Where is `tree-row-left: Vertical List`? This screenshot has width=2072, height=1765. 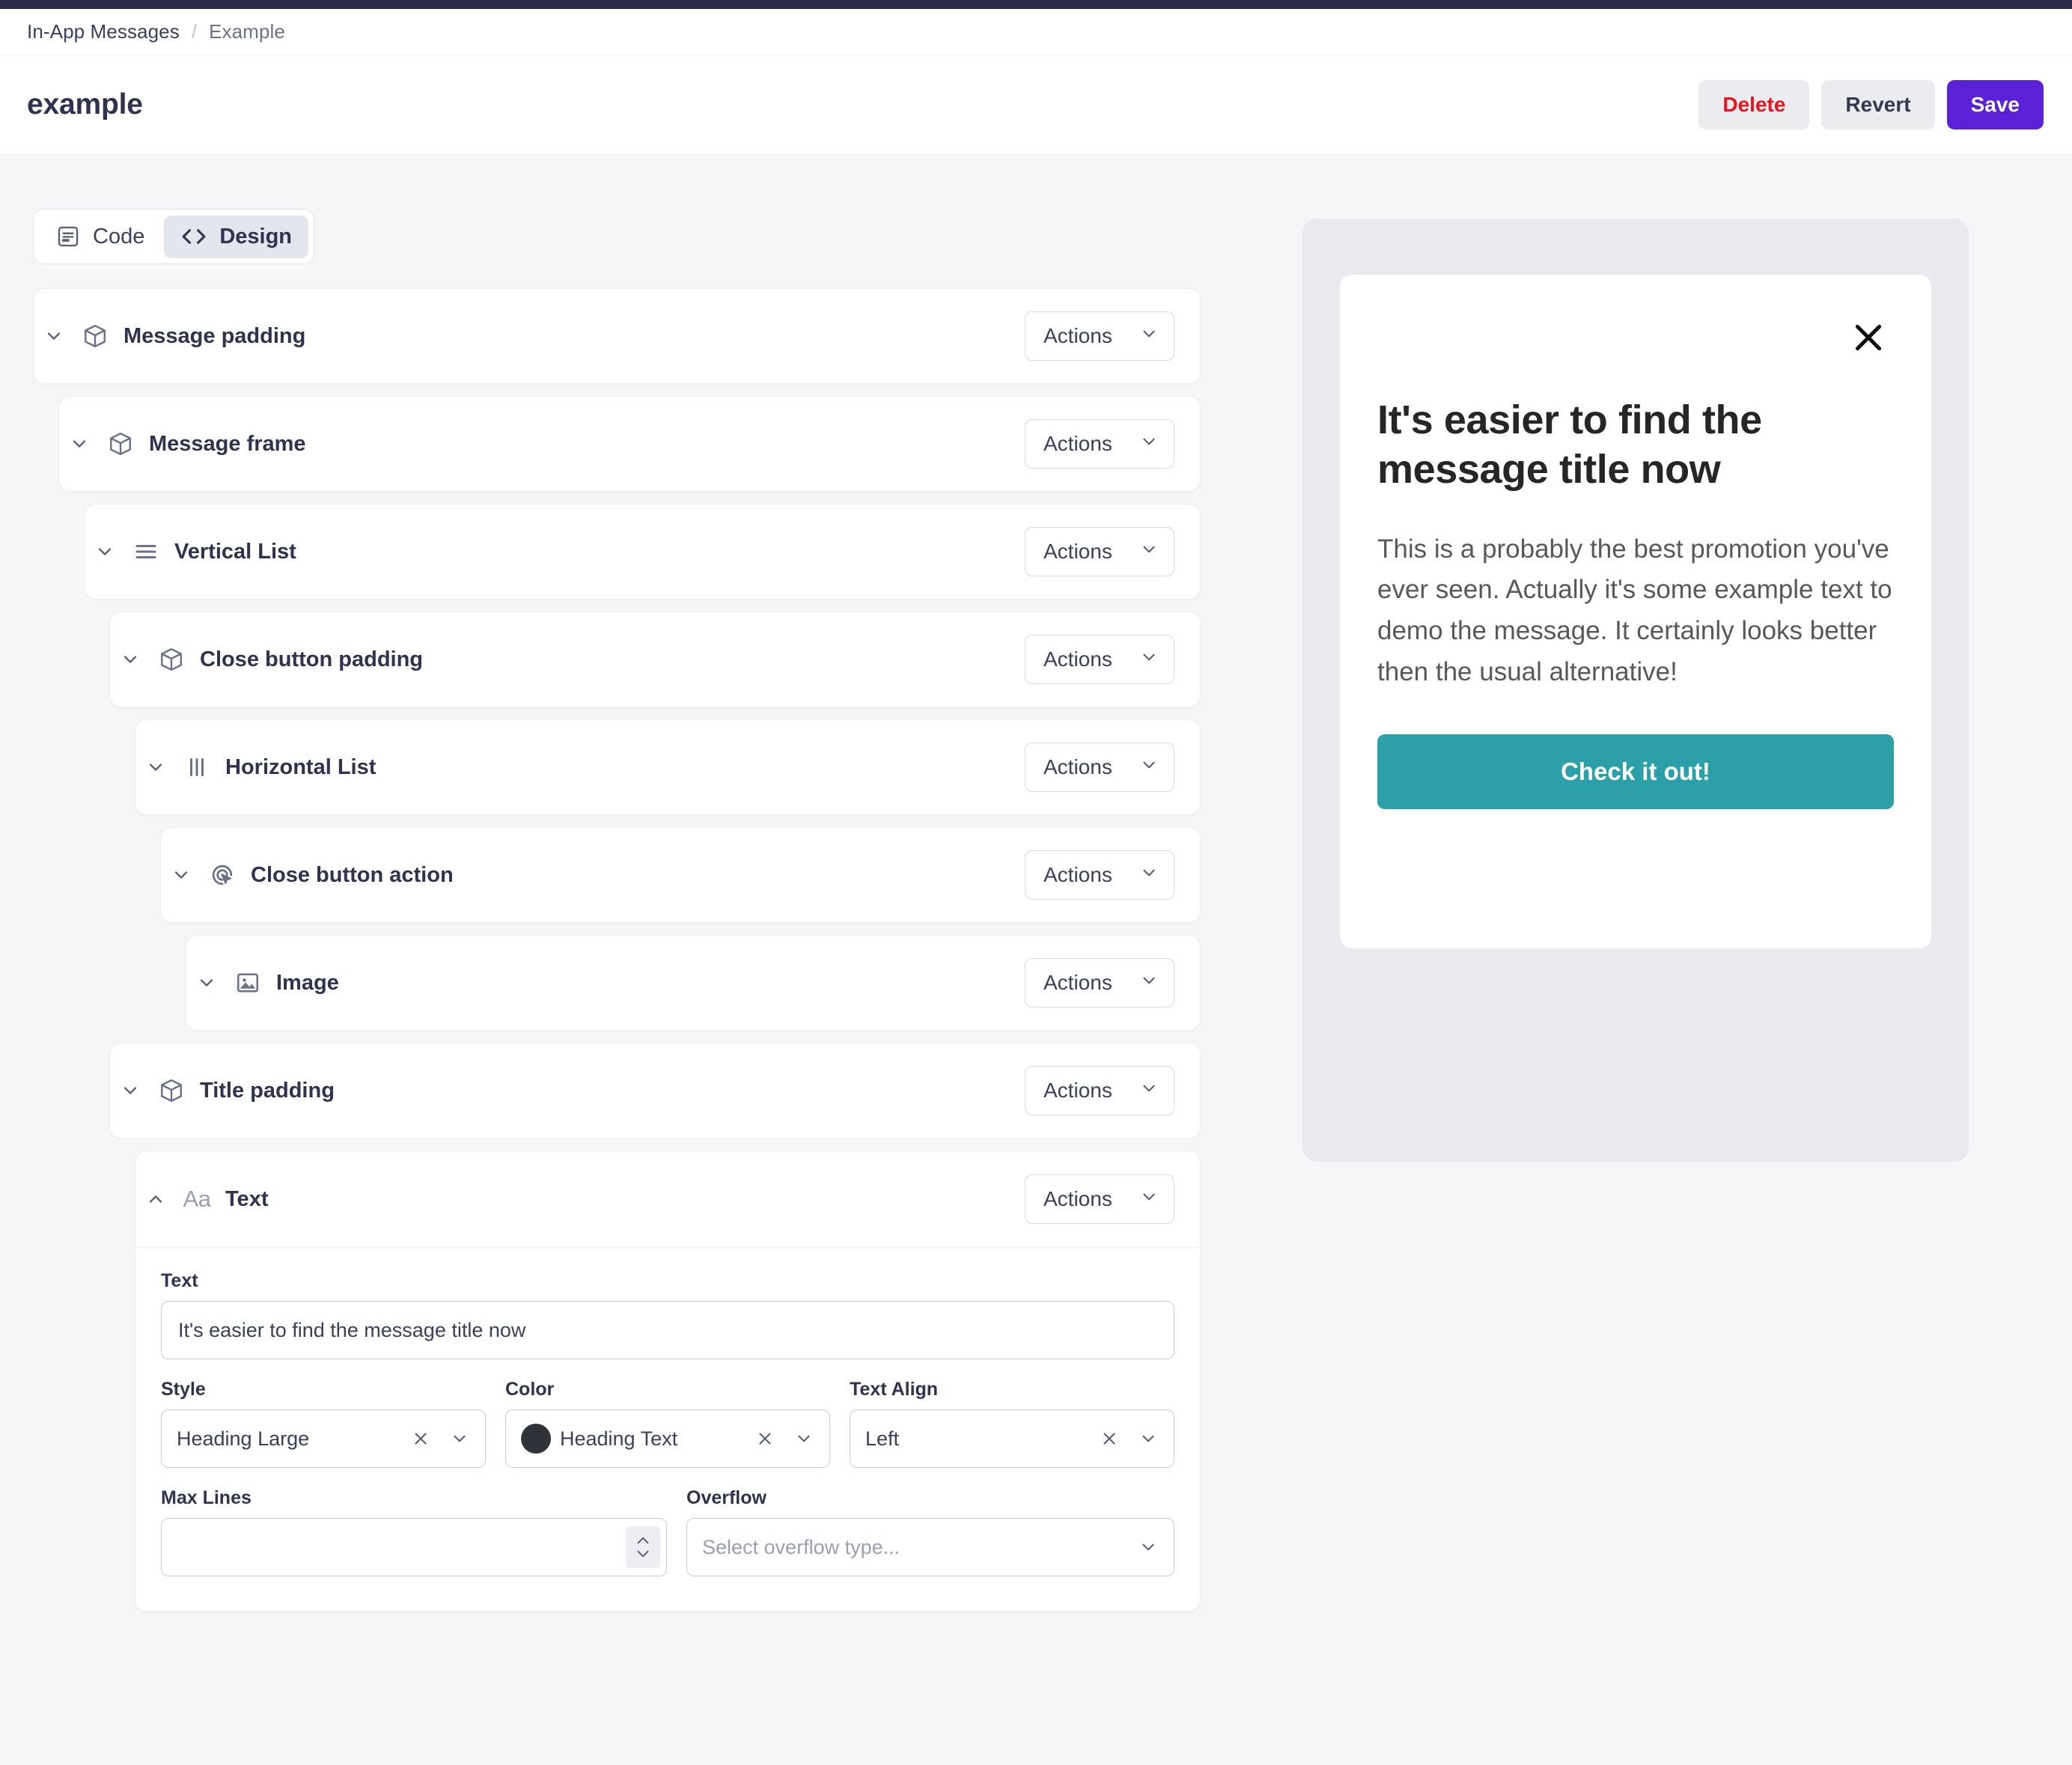
tree-row-left: Vertical List is located at coordinates (555, 551).